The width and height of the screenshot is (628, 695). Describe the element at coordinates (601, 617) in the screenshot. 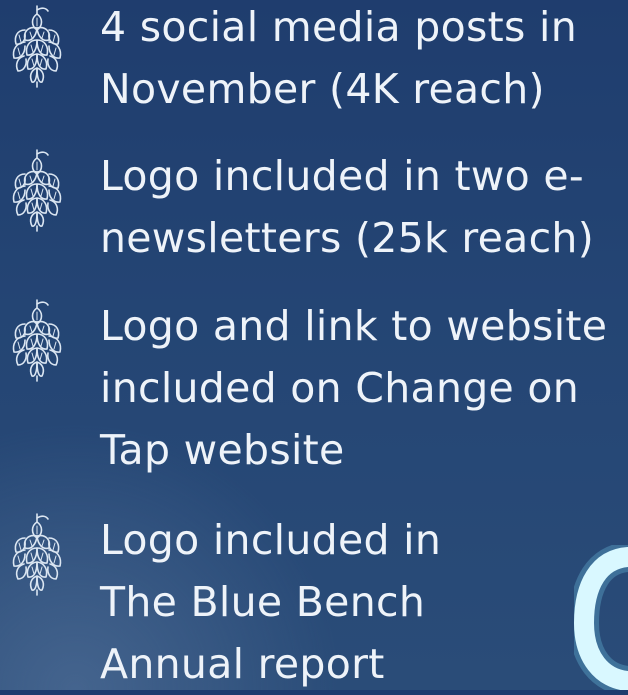

I see `glow-ring-decoration` at that location.